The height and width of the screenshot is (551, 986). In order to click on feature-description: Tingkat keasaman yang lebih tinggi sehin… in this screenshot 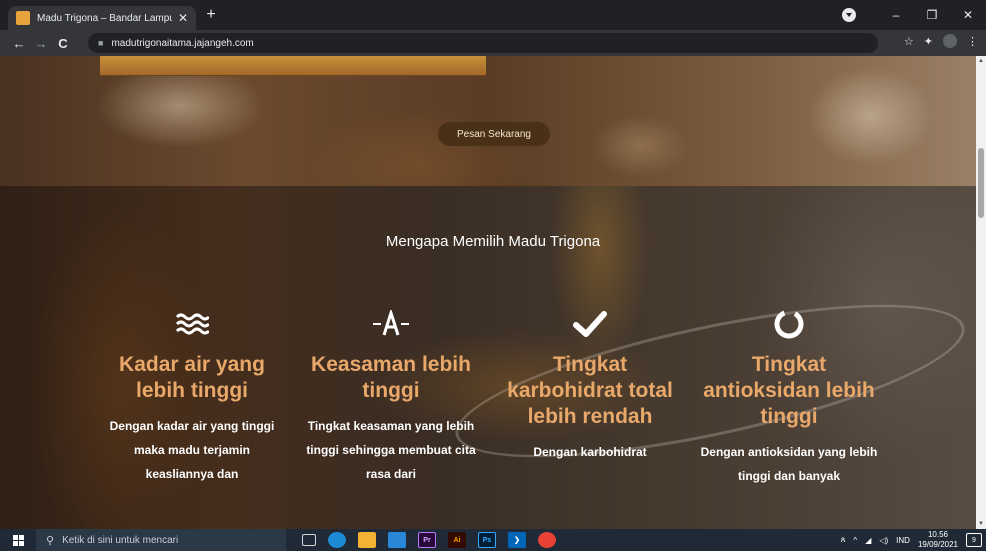, I will do `click(391, 450)`.